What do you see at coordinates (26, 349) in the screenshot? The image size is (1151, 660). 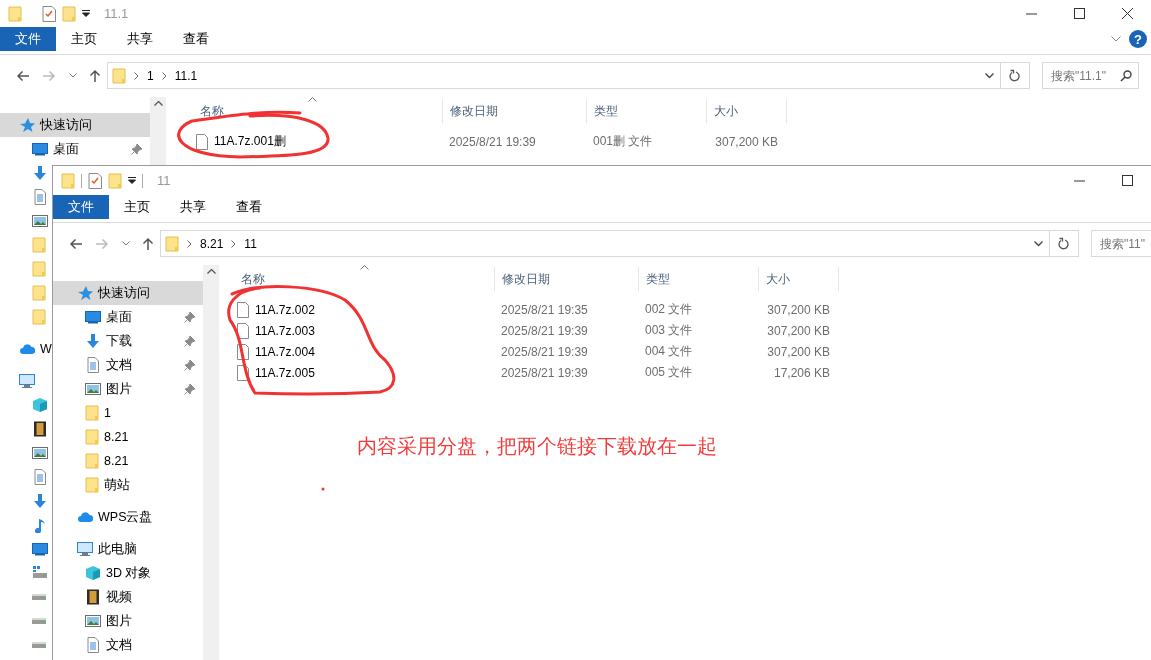 I see `sidebar-item: W` at bounding box center [26, 349].